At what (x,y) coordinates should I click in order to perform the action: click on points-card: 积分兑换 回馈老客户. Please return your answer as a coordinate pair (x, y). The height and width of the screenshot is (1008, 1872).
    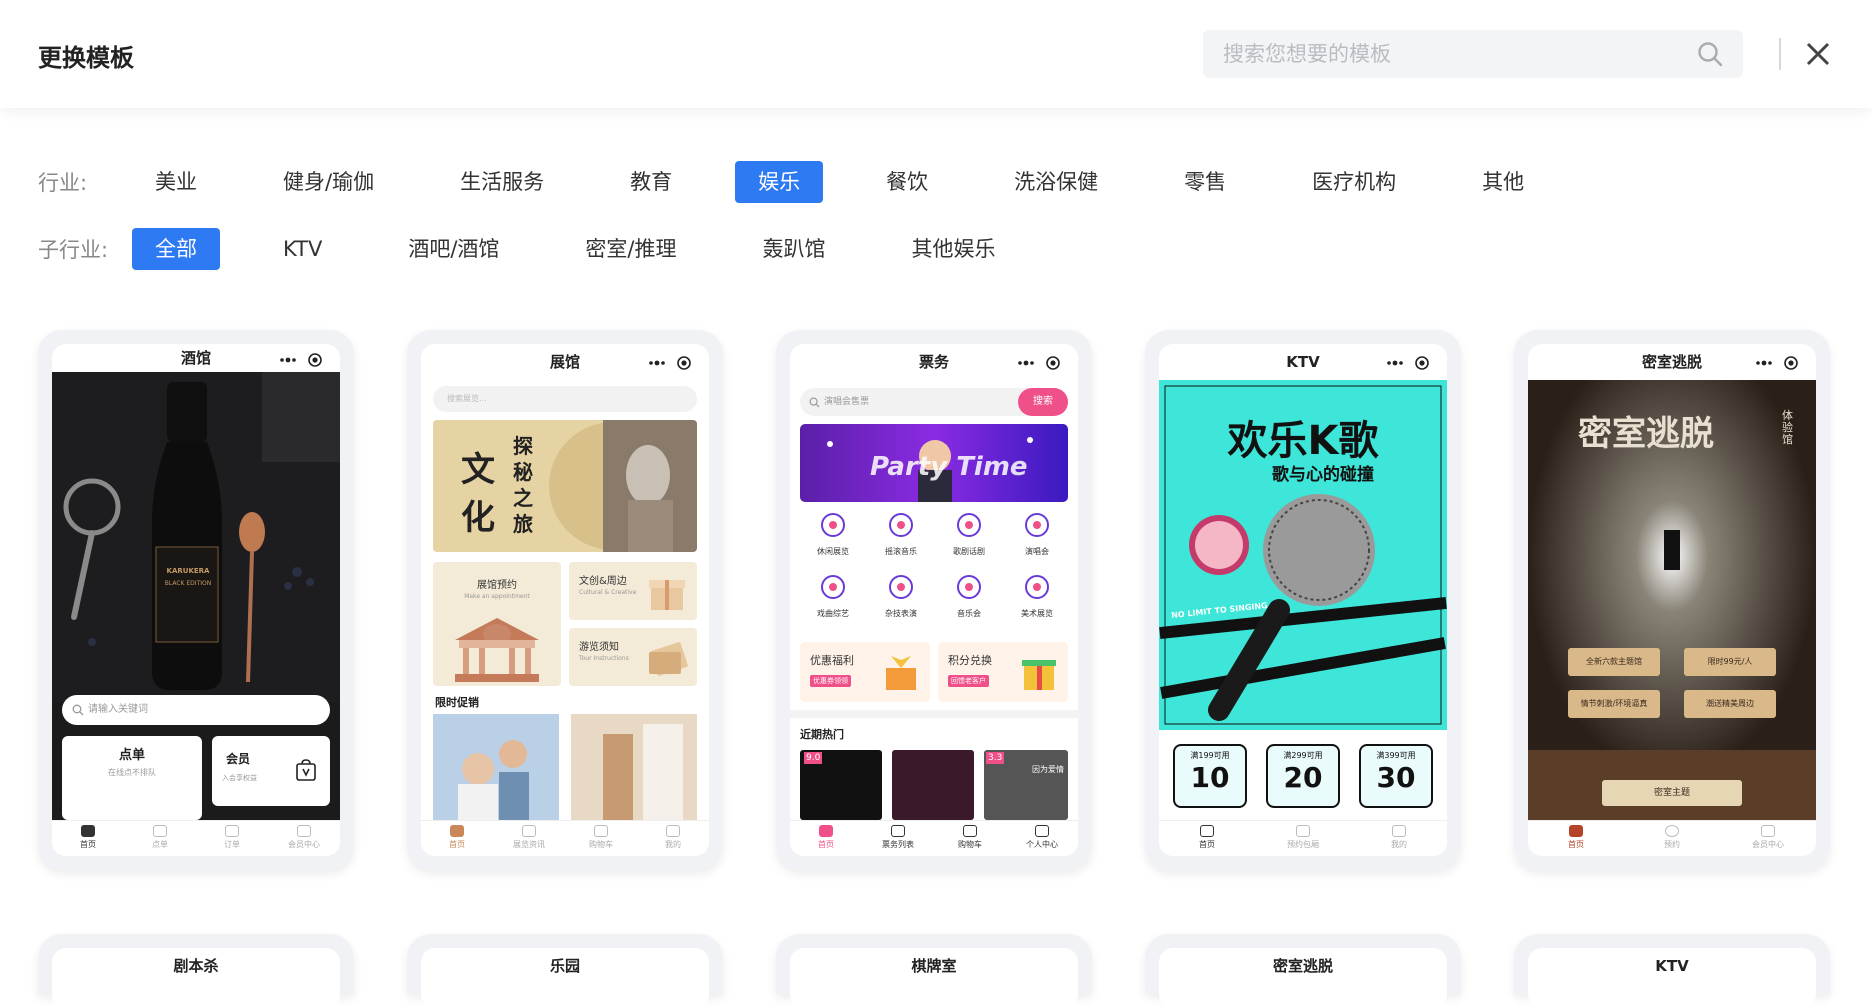
    Looking at the image, I should click on (1003, 672).